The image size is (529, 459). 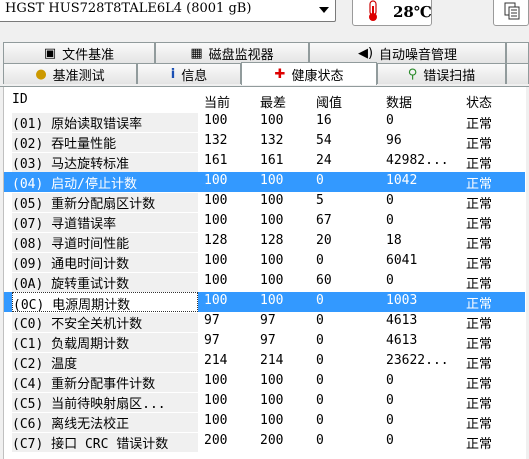 I want to click on cell-worst: 161, so click(x=272, y=160).